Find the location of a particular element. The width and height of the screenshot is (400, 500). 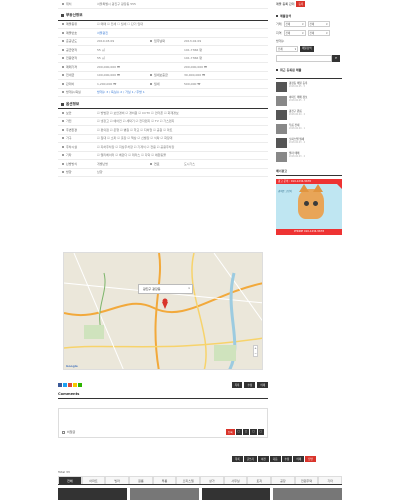

comment-textarea: 비밀글 등록 □ □ □ □ is located at coordinates (163, 423).